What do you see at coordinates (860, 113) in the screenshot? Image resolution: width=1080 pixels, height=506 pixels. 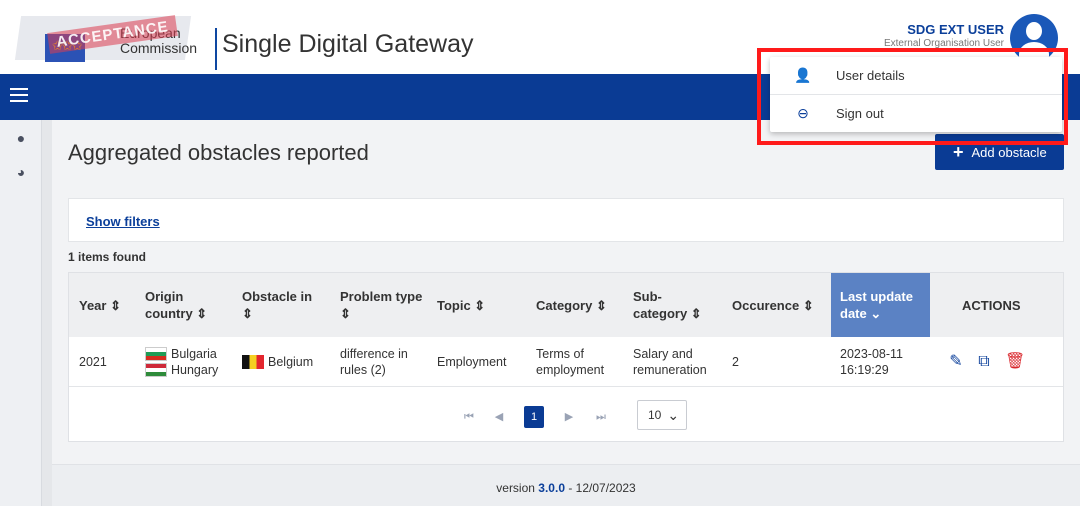 I see `menu-item-label: Sign out` at bounding box center [860, 113].